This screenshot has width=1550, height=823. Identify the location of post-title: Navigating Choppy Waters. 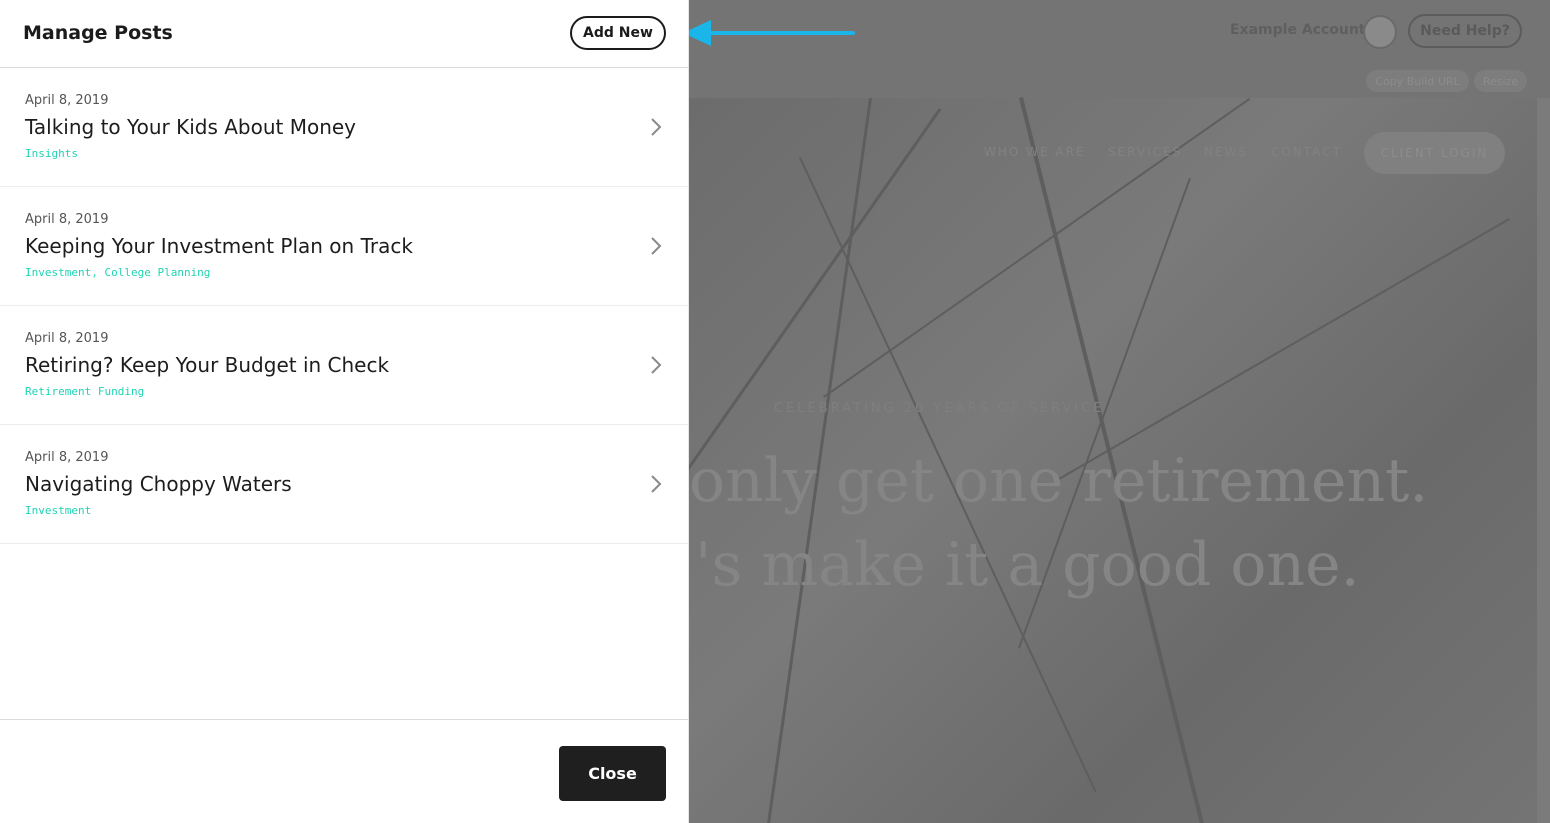
(158, 484).